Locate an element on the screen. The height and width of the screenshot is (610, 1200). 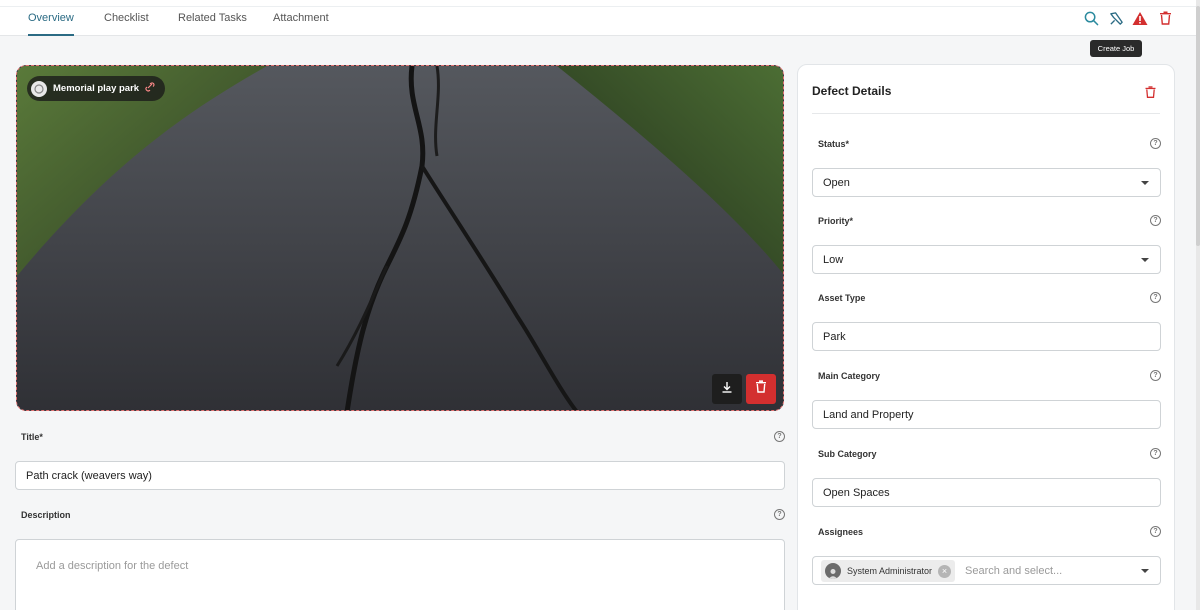
tab-attachment: Attachment is located at coordinates (301, 24).